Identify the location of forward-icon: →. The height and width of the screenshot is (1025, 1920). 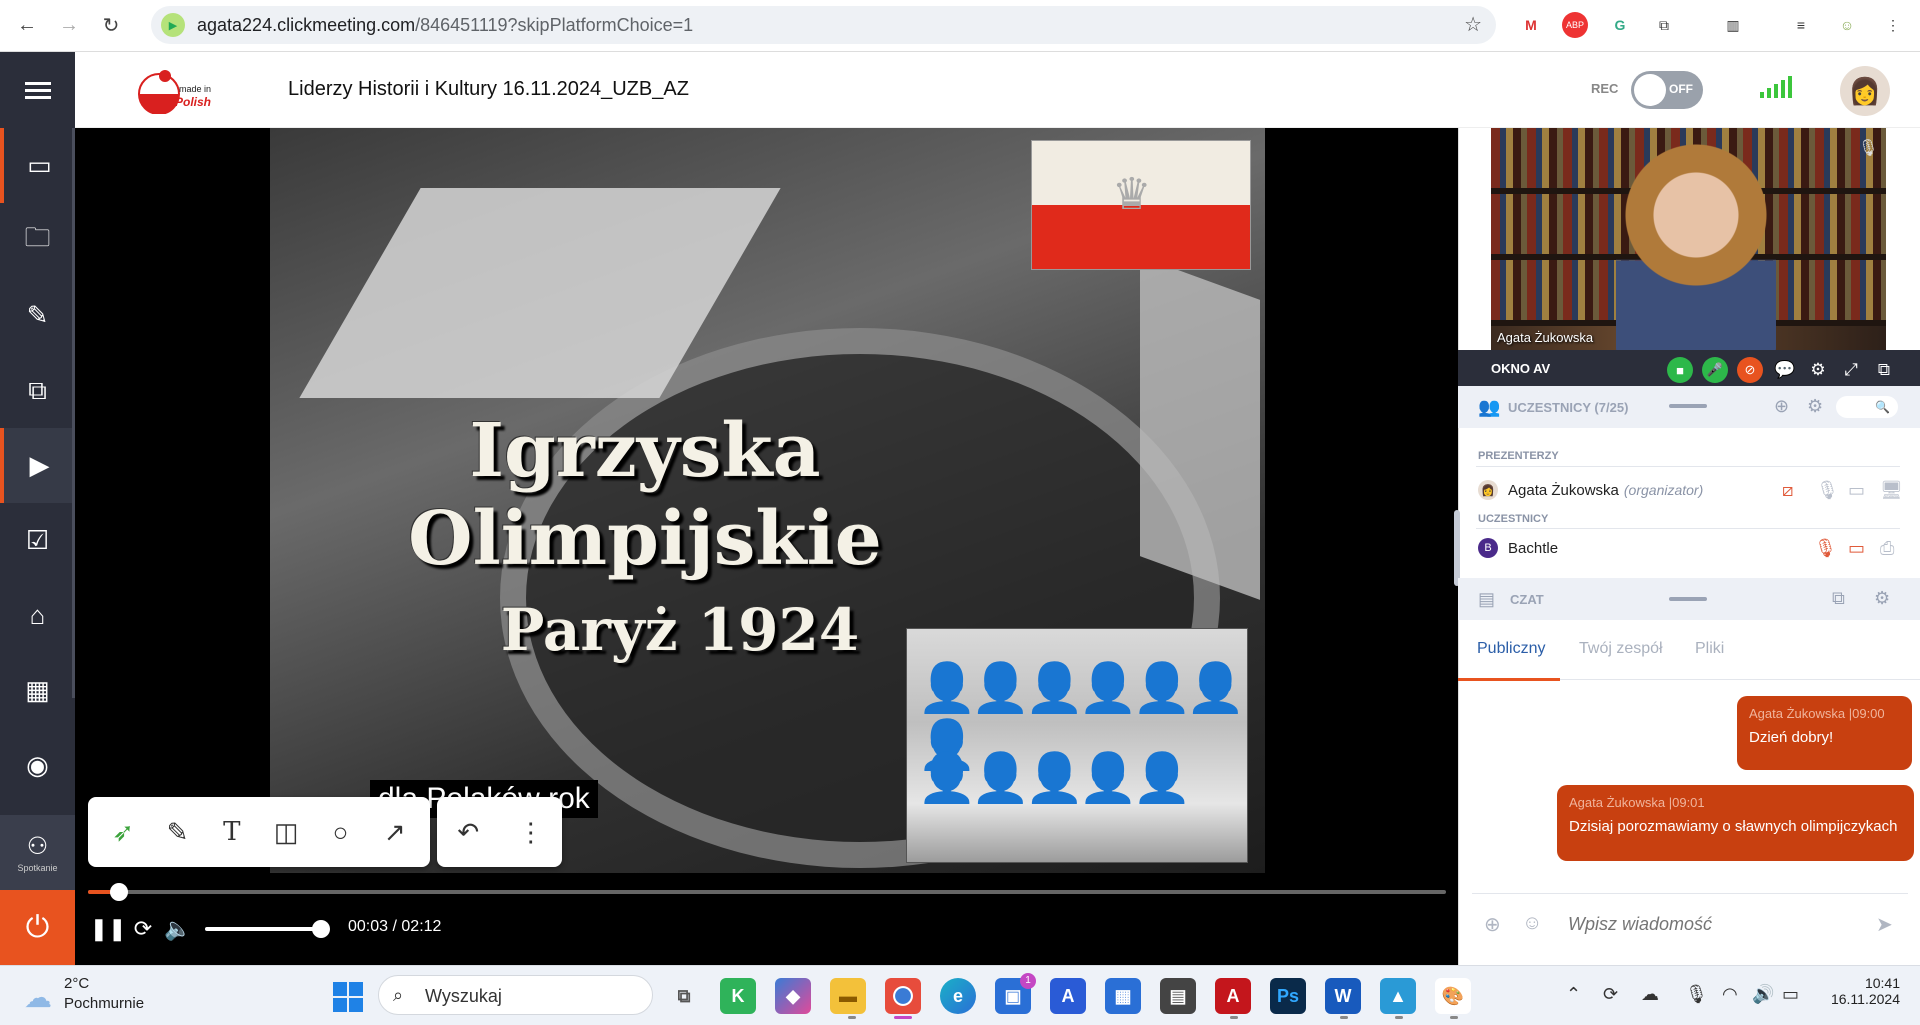
(69, 26).